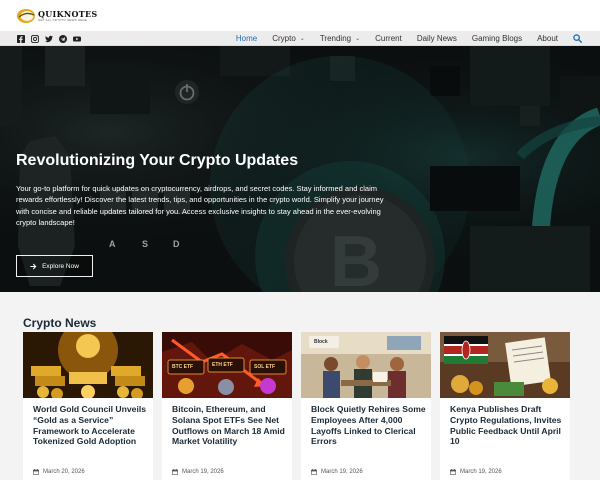 This screenshot has height=480, width=600. I want to click on instagram-icon, so click(34, 38).